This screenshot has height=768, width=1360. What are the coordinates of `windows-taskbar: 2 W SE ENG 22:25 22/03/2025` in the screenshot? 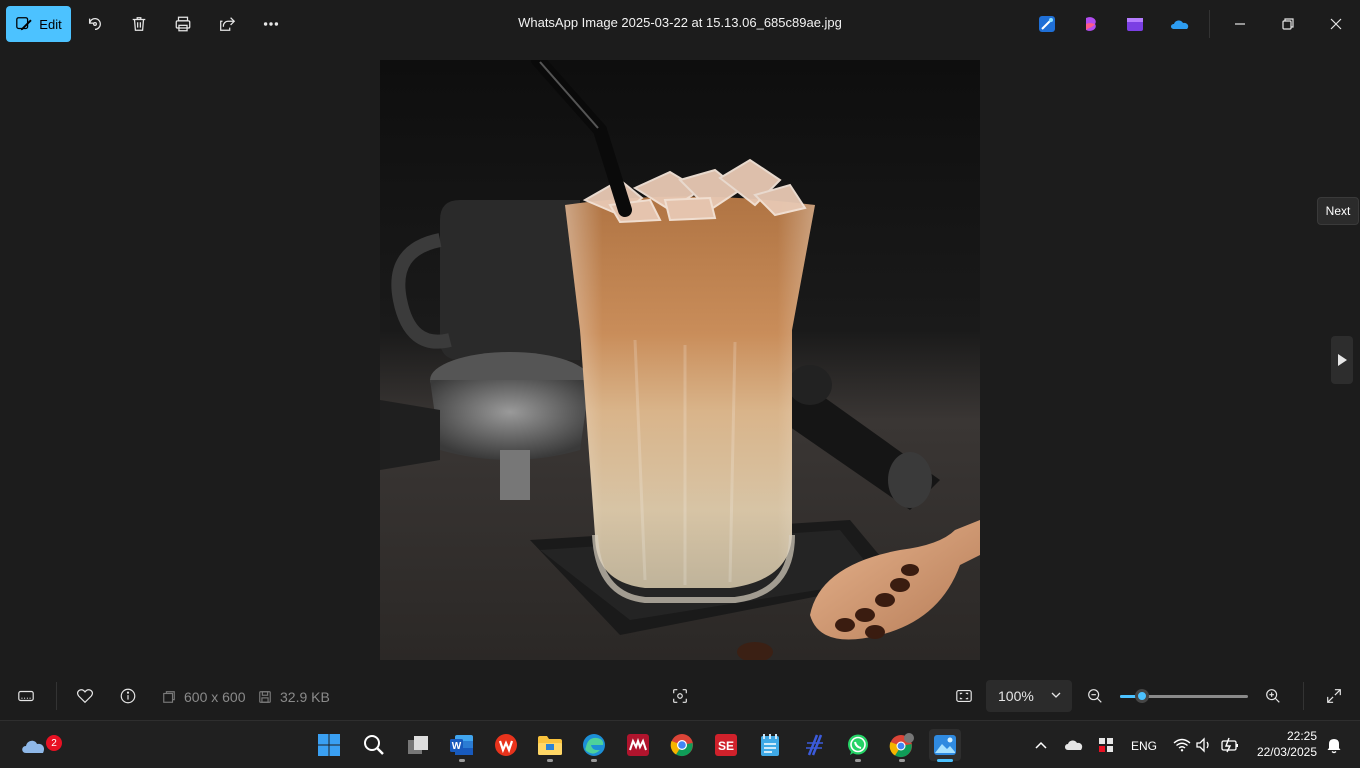 It's located at (680, 744).